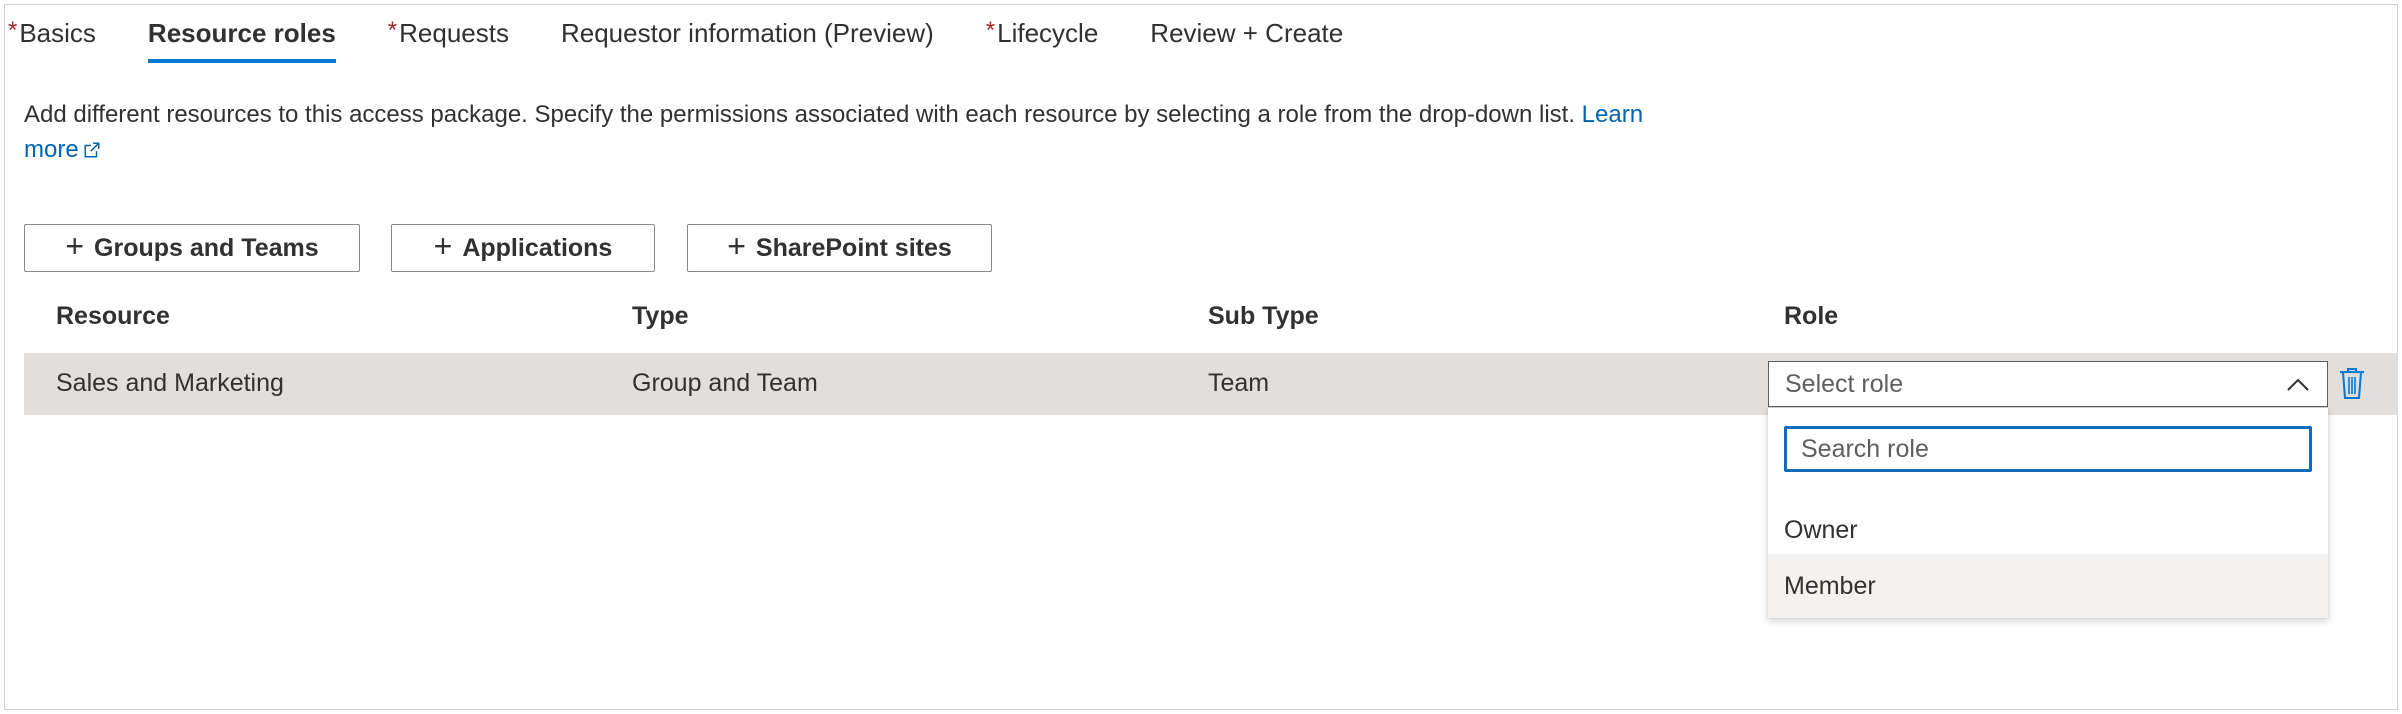 The image size is (2402, 714). I want to click on role-dropdown: Owner Member, so click(2048, 513).